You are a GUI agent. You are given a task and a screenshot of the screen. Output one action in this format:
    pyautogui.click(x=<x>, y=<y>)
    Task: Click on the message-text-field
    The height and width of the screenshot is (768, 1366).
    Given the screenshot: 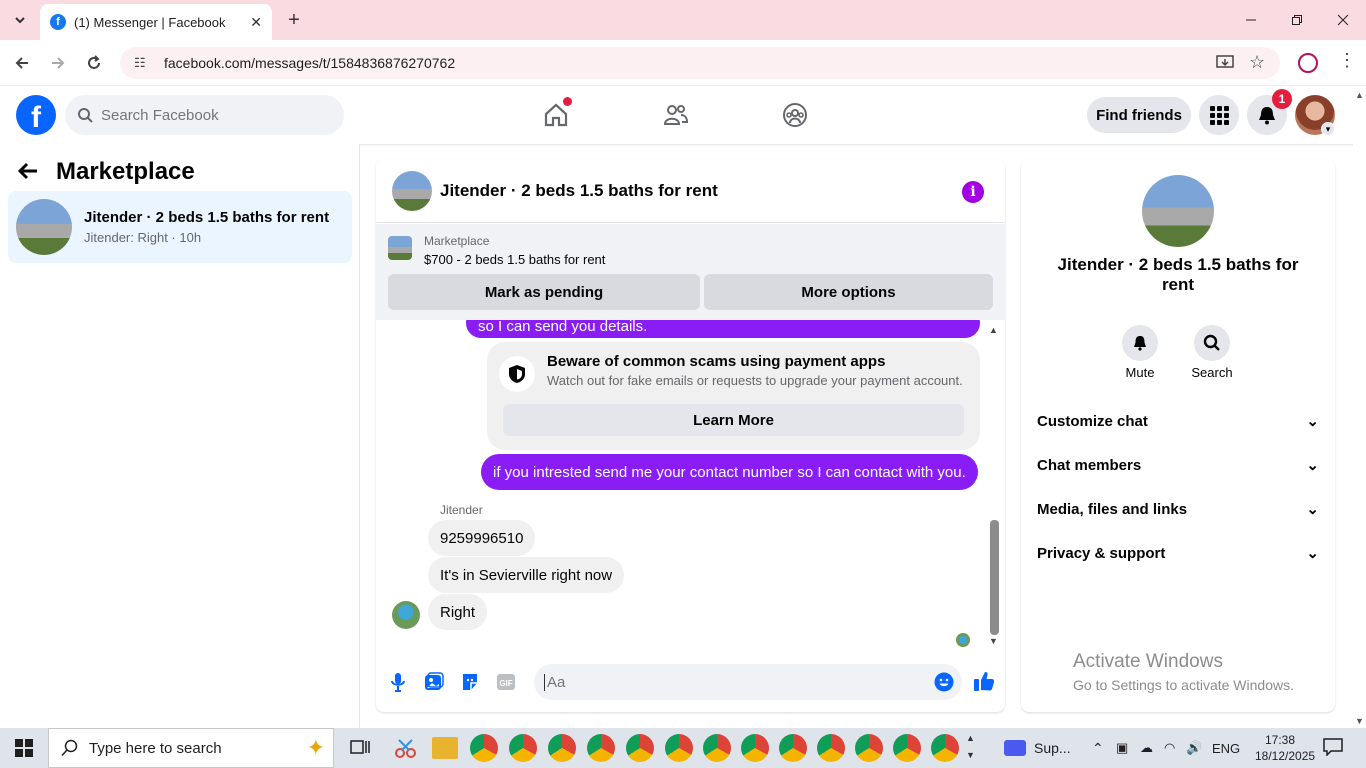 What is the action you would take?
    pyautogui.click(x=734, y=682)
    